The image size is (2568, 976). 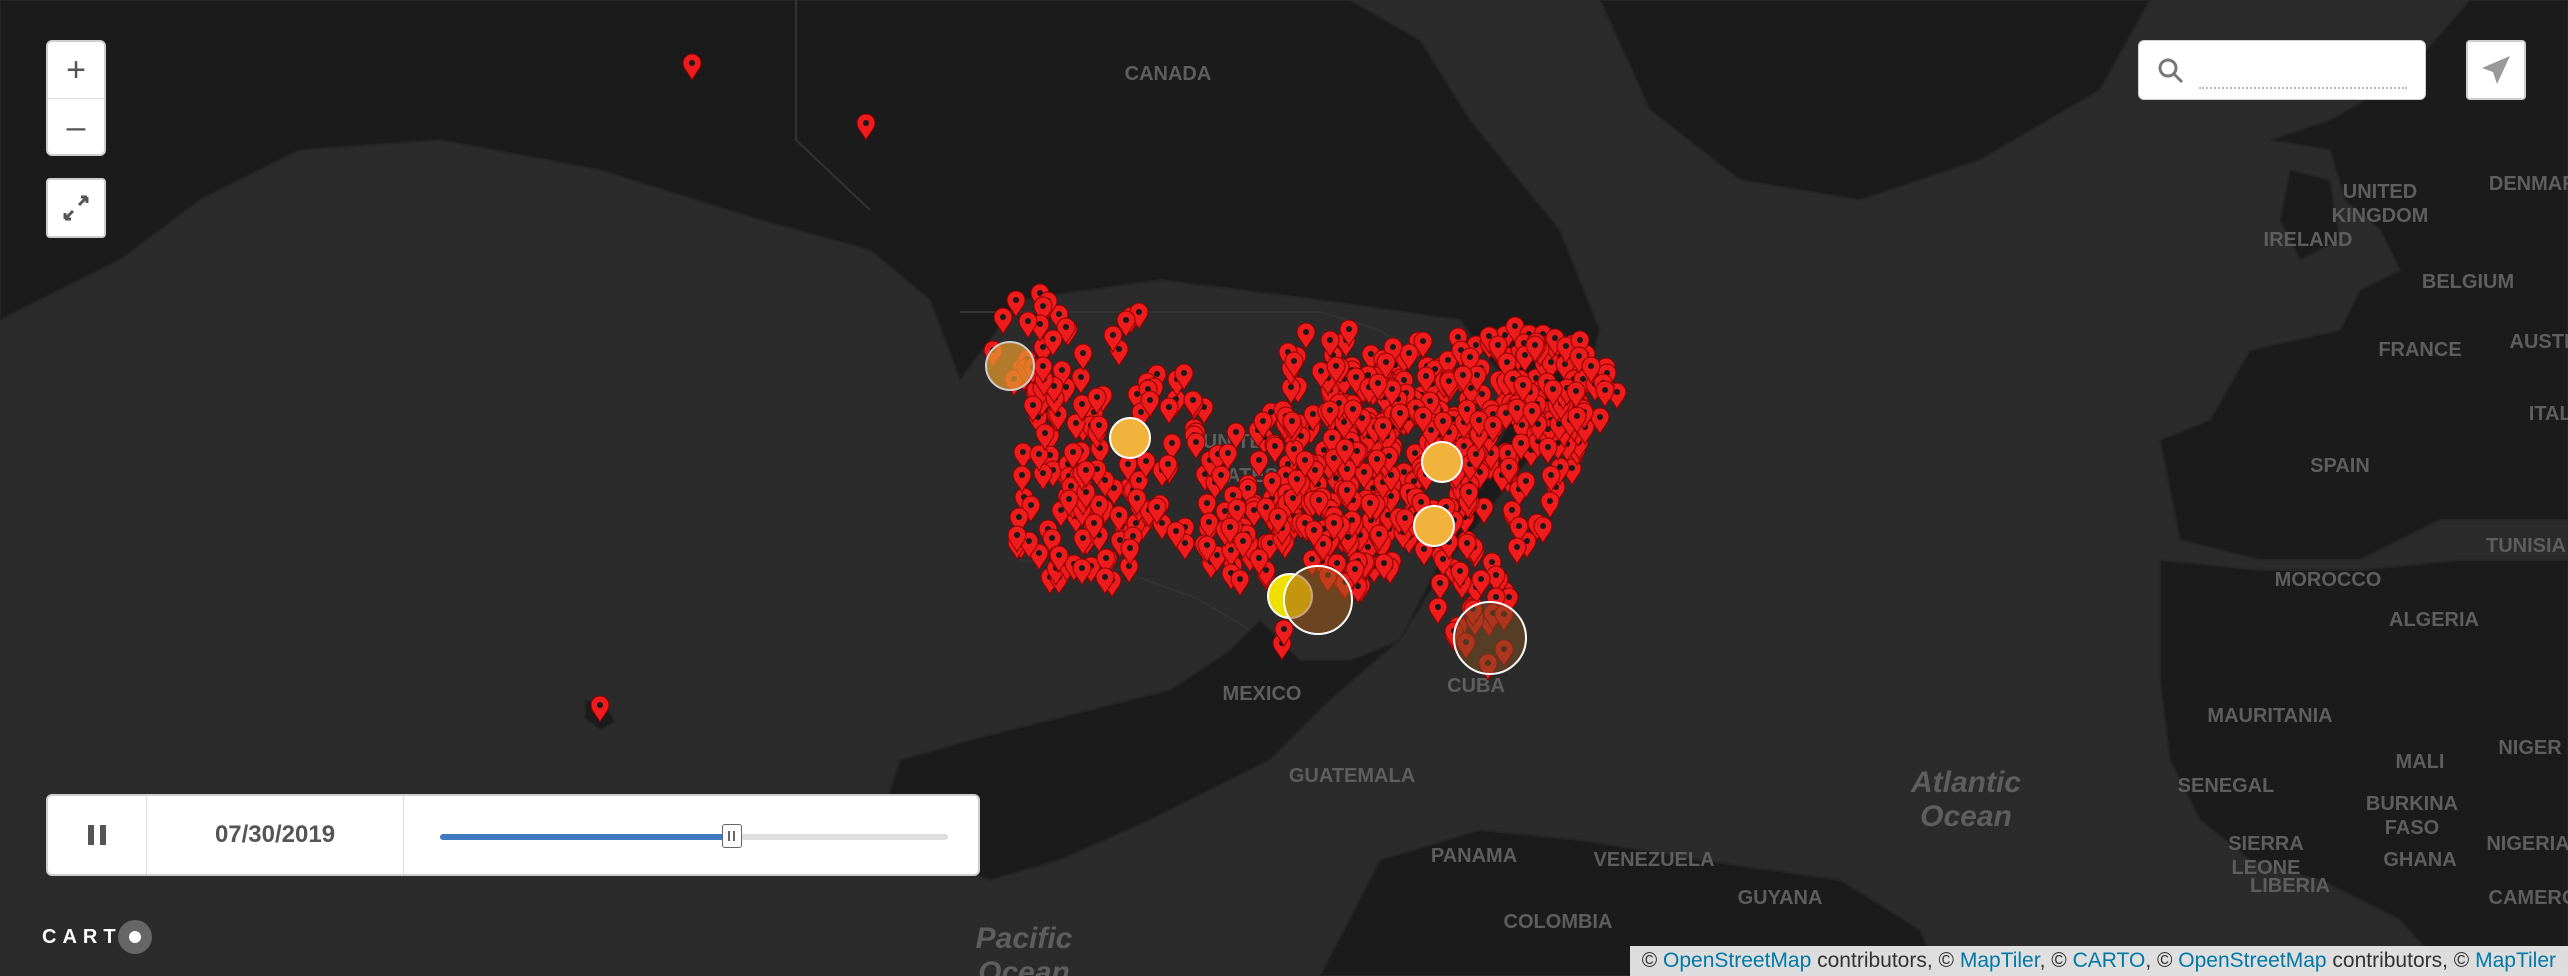 I want to click on search-input, so click(x=2303, y=72).